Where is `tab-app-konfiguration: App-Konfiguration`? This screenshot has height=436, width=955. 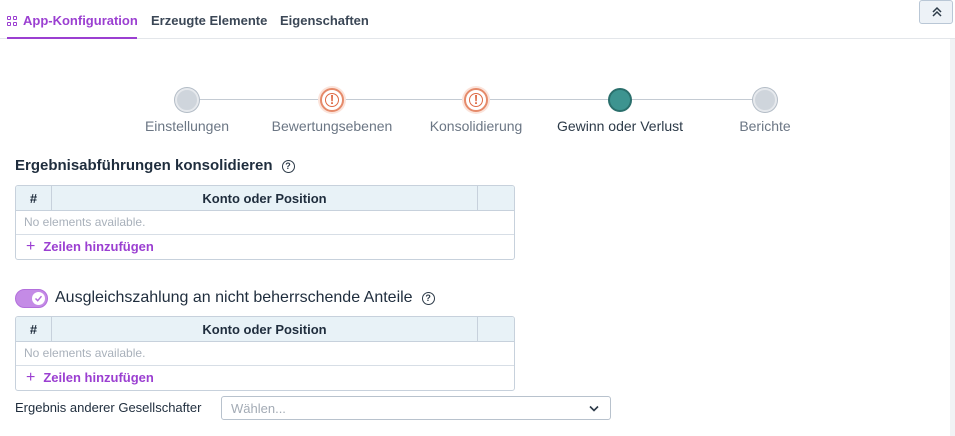
tab-app-konfiguration: App-Konfiguration is located at coordinates (72, 19).